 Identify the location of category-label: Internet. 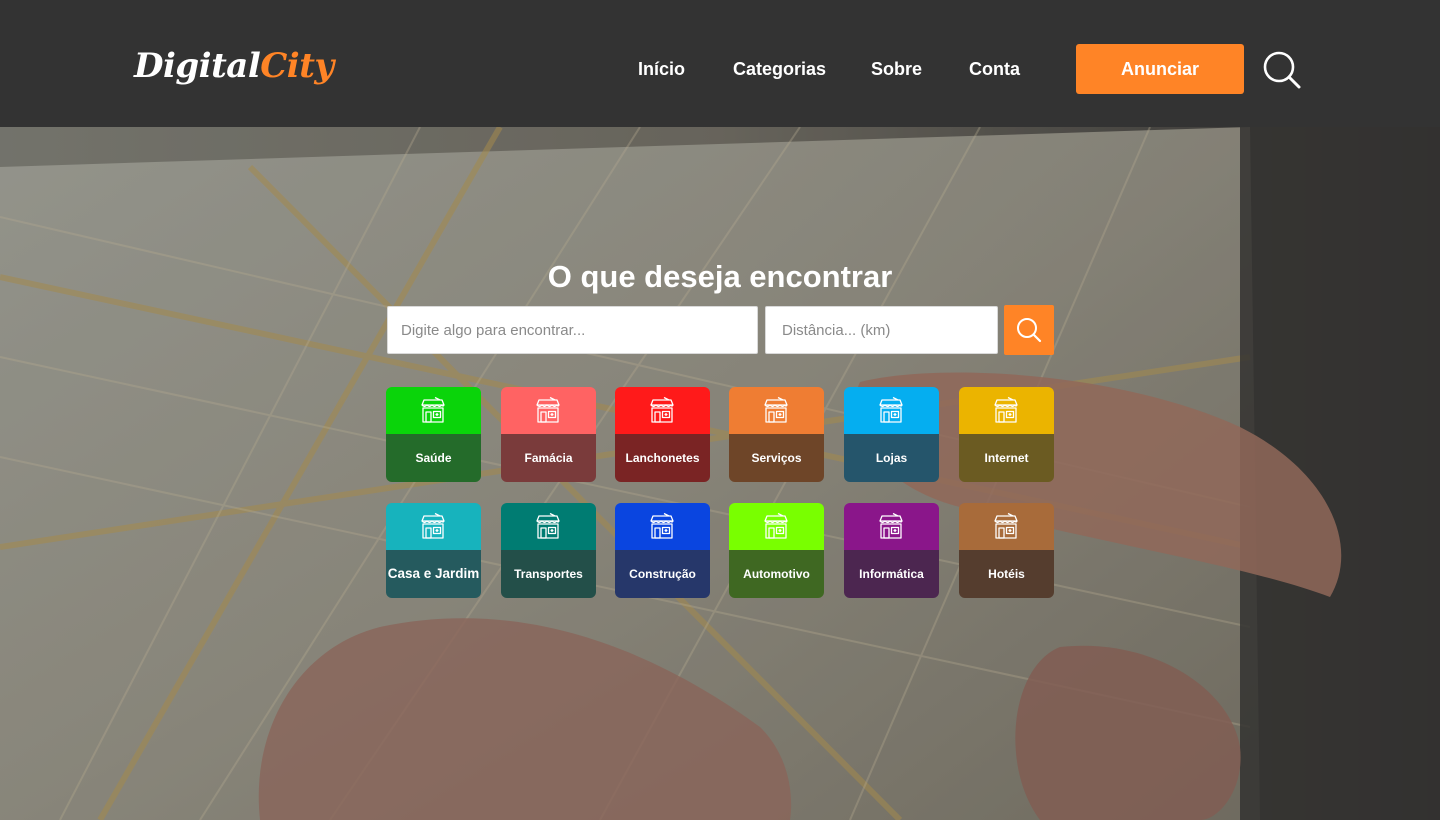
(1006, 458).